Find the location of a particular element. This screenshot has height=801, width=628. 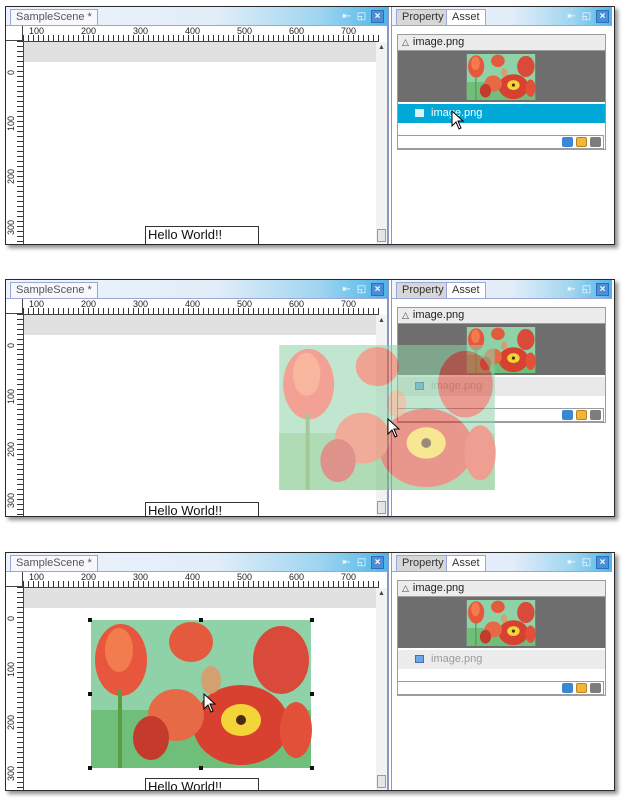

horizontal-ruler: 100 200 300 400 500 600 700 is located at coordinates (201, 34).